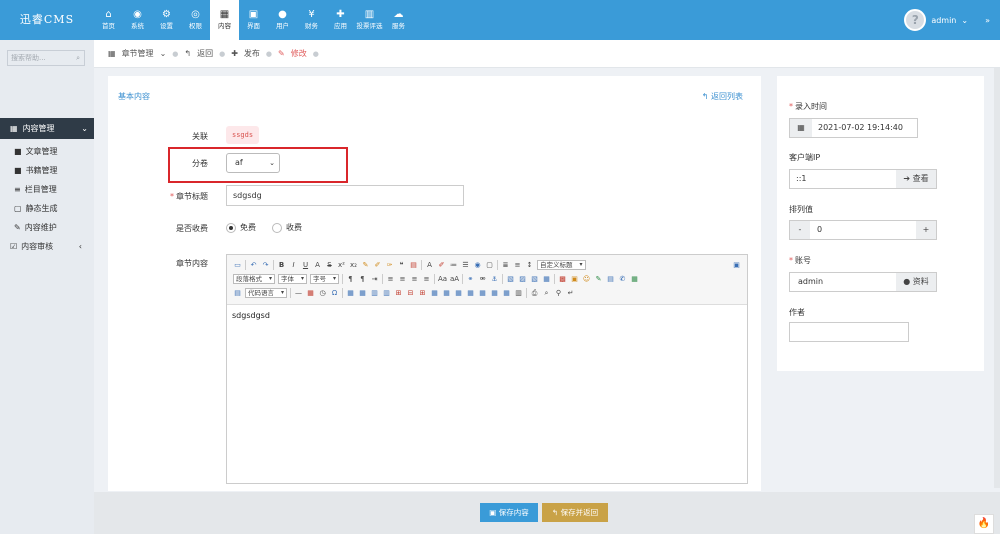 This screenshot has height=534, width=1000. Describe the element at coordinates (390, 279) in the screenshot. I see `align-left-icon: ≡` at that location.